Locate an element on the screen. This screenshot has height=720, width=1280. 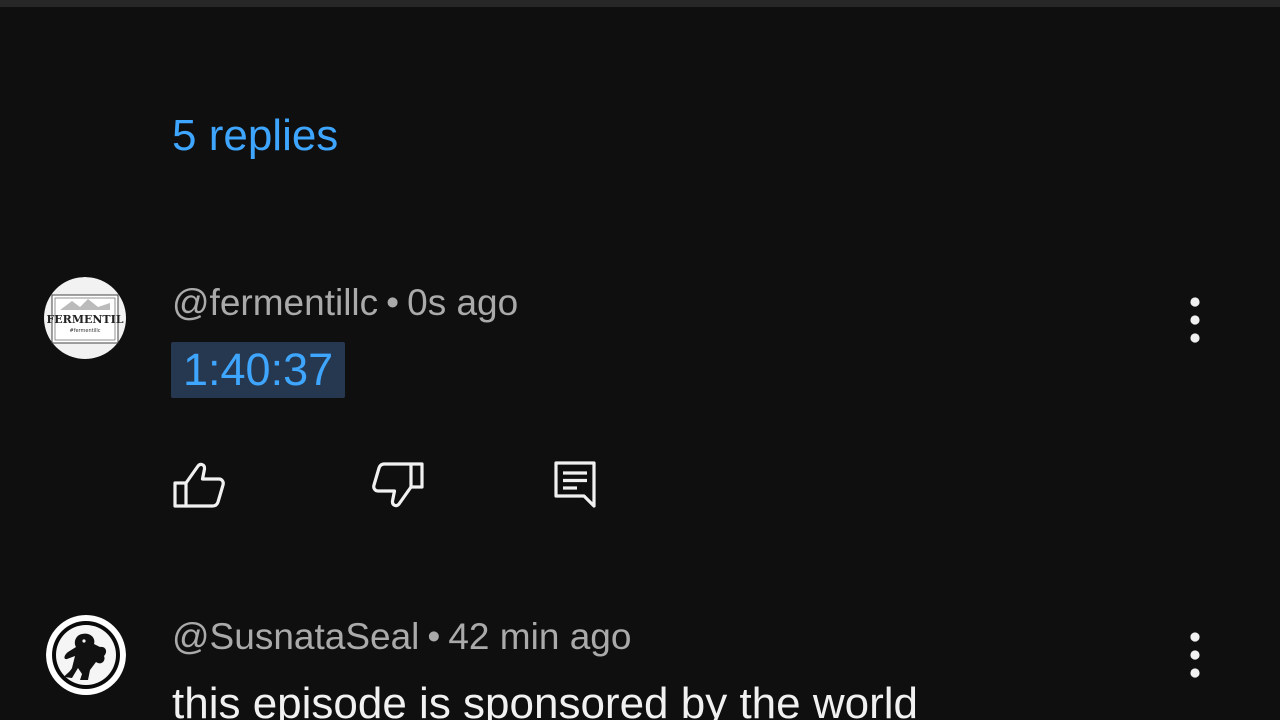
avatar is located at coordinates (86, 655).